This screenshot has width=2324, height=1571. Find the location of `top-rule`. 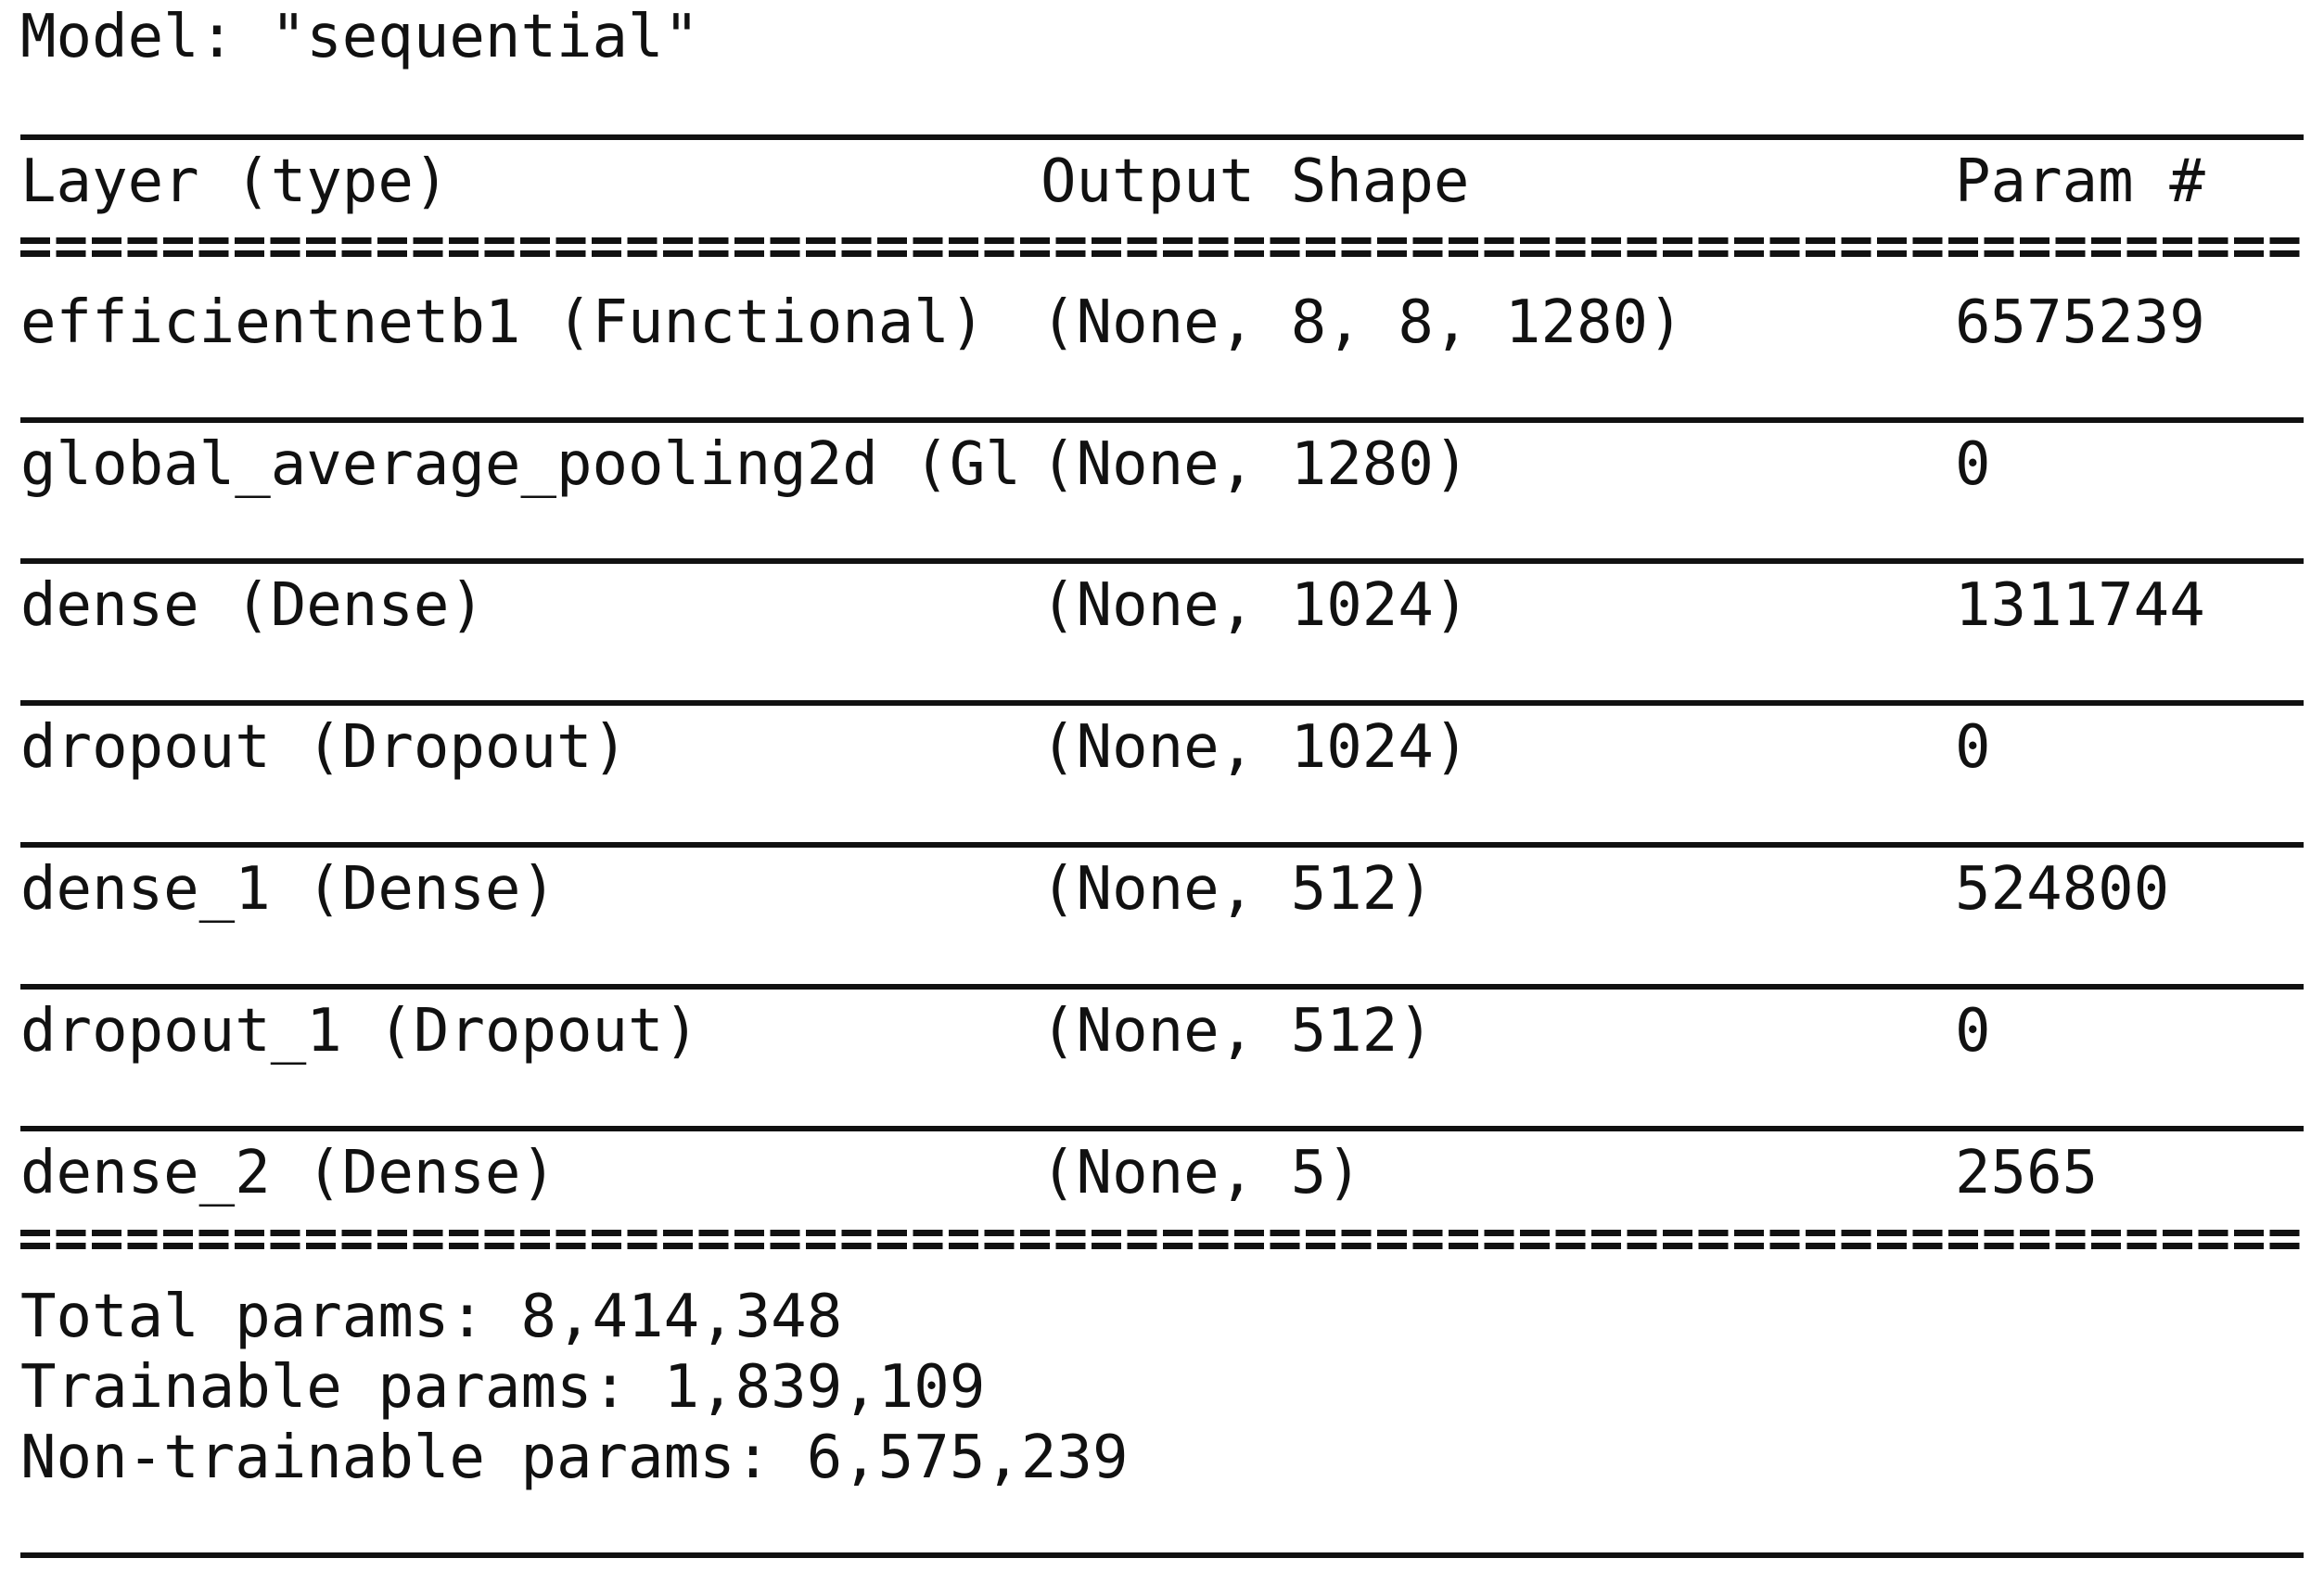

top-rule is located at coordinates (1162, 137).